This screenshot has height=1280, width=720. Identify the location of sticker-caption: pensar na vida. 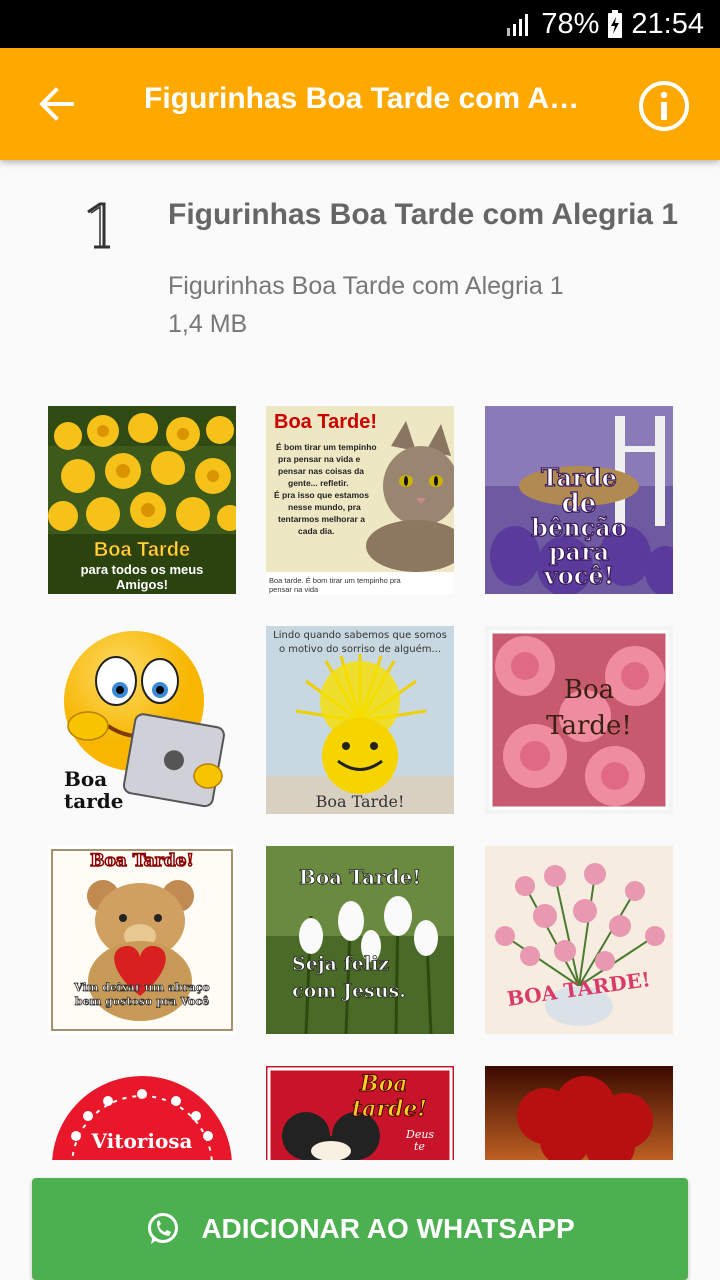
(294, 589).